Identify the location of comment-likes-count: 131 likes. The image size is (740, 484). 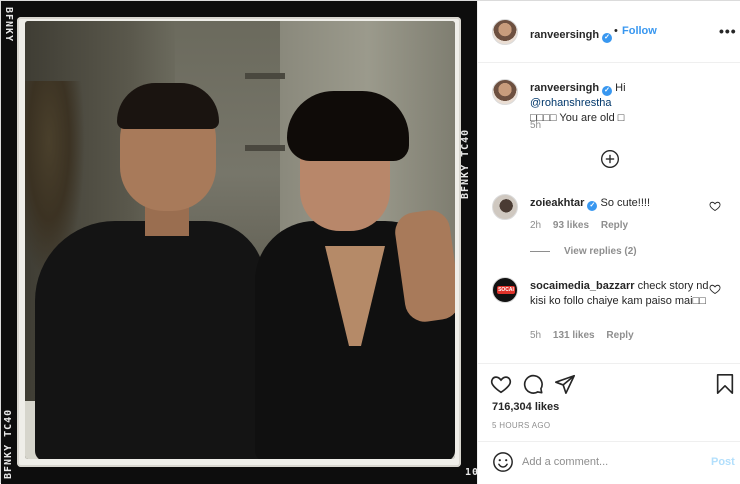
(574, 335).